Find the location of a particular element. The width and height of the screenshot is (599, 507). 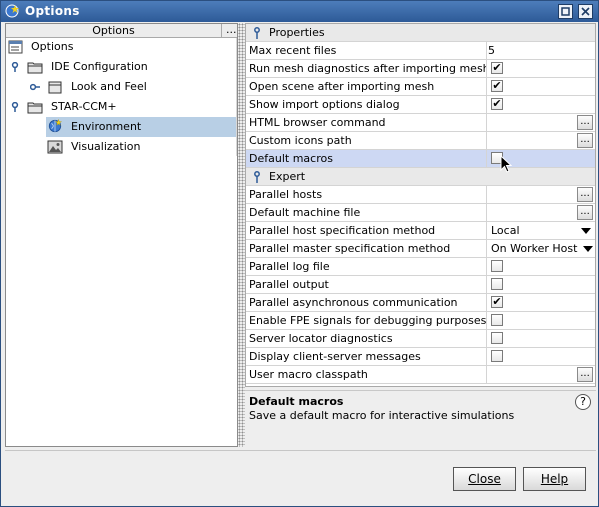

category-label: Expert is located at coordinates (287, 176).